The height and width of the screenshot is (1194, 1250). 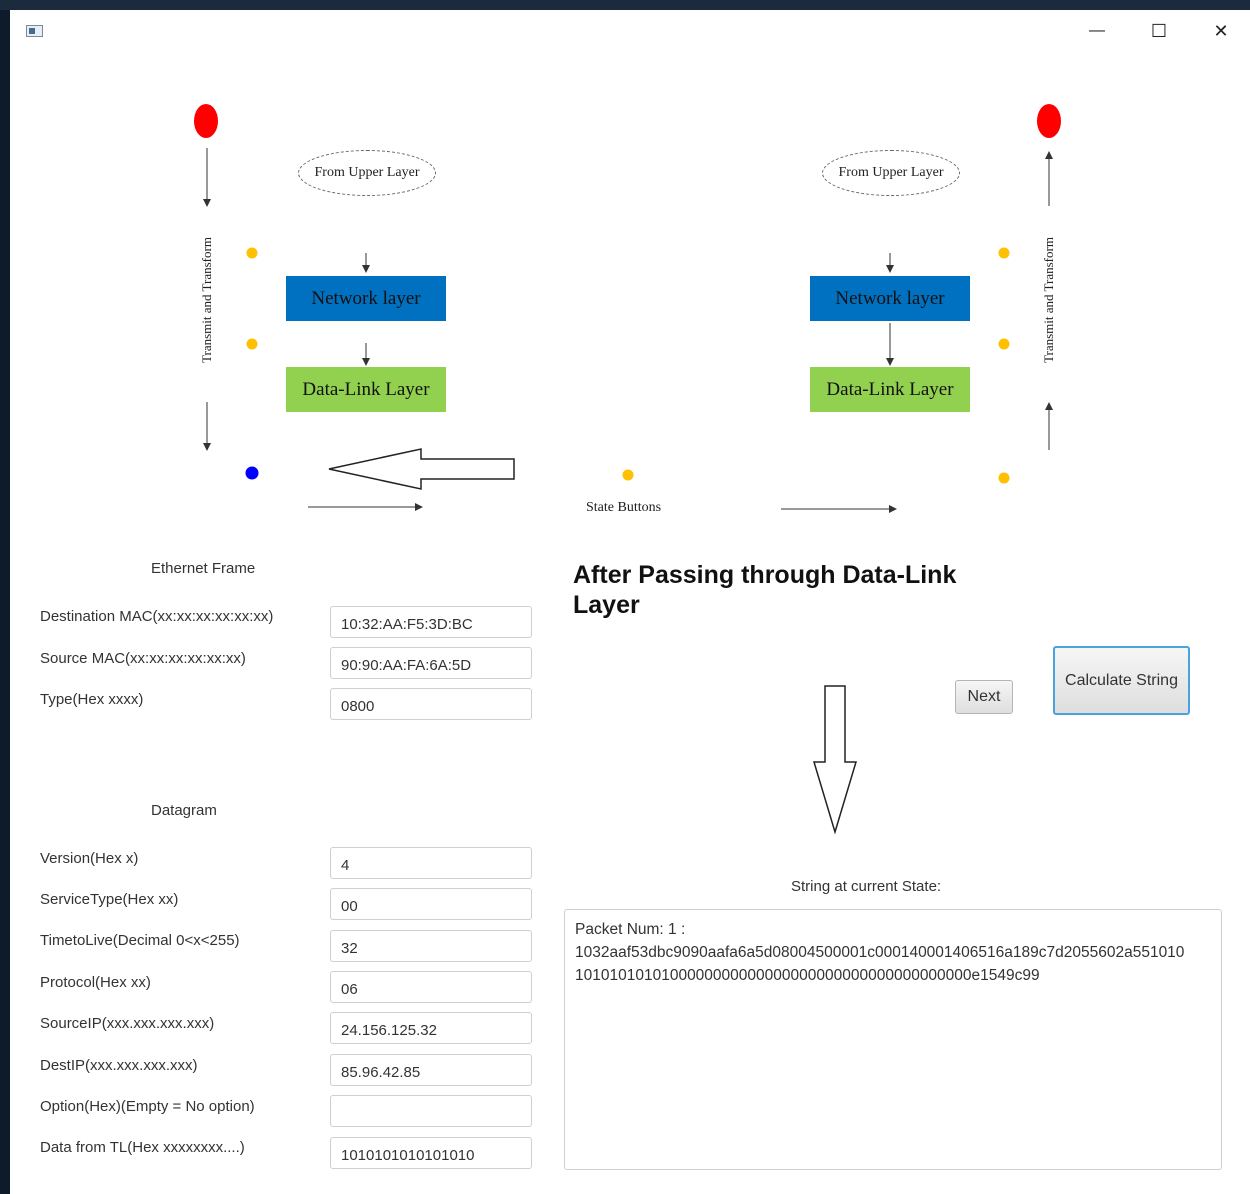 What do you see at coordinates (147, 1106) in the screenshot?
I see `option-label: Option(Hex)(Empty = No option)` at bounding box center [147, 1106].